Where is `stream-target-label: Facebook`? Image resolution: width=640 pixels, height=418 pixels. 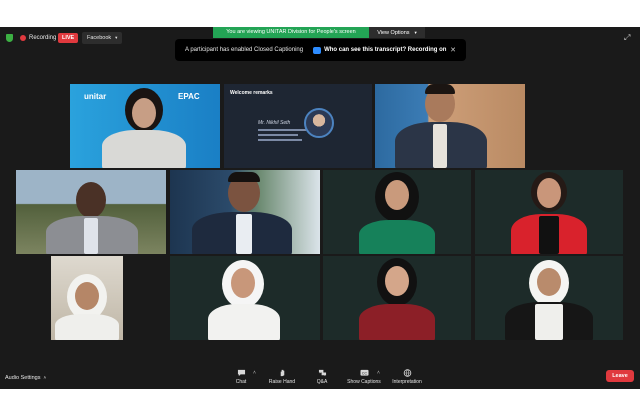
stream-target-label: Facebook is located at coordinates (99, 38).